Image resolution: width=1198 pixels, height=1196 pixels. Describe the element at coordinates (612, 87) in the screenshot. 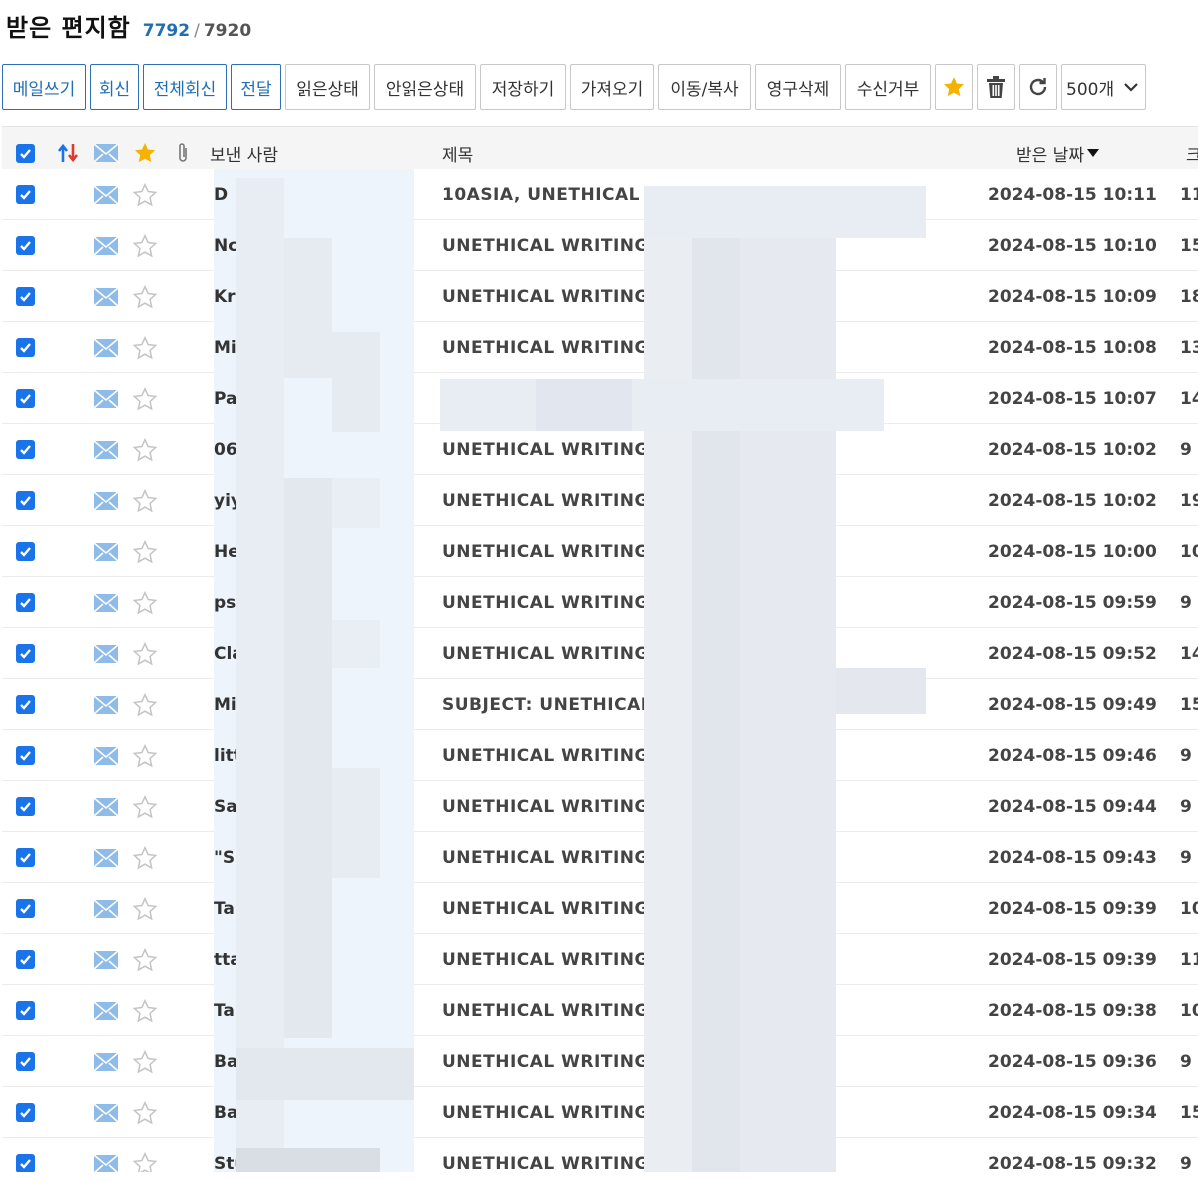

I see `import-button: 가져오기` at that location.